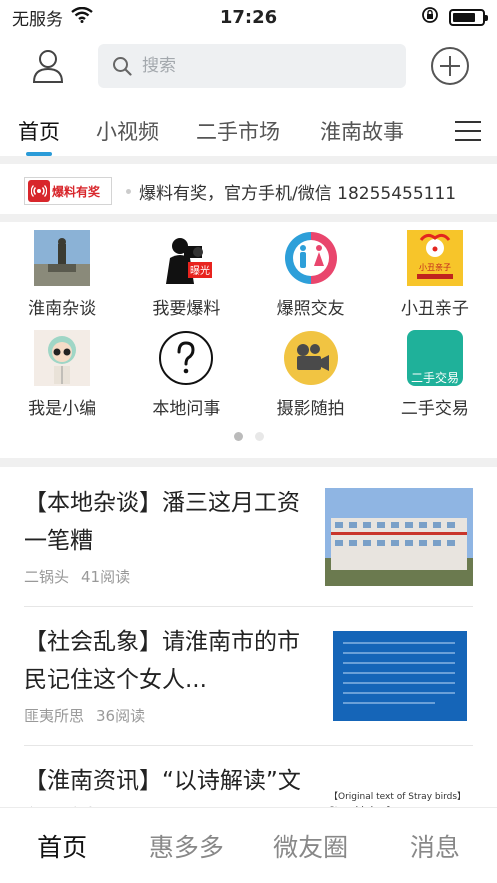 The width and height of the screenshot is (497, 883). What do you see at coordinates (47, 577) in the screenshot?
I see `article-author: 二锅头` at bounding box center [47, 577].